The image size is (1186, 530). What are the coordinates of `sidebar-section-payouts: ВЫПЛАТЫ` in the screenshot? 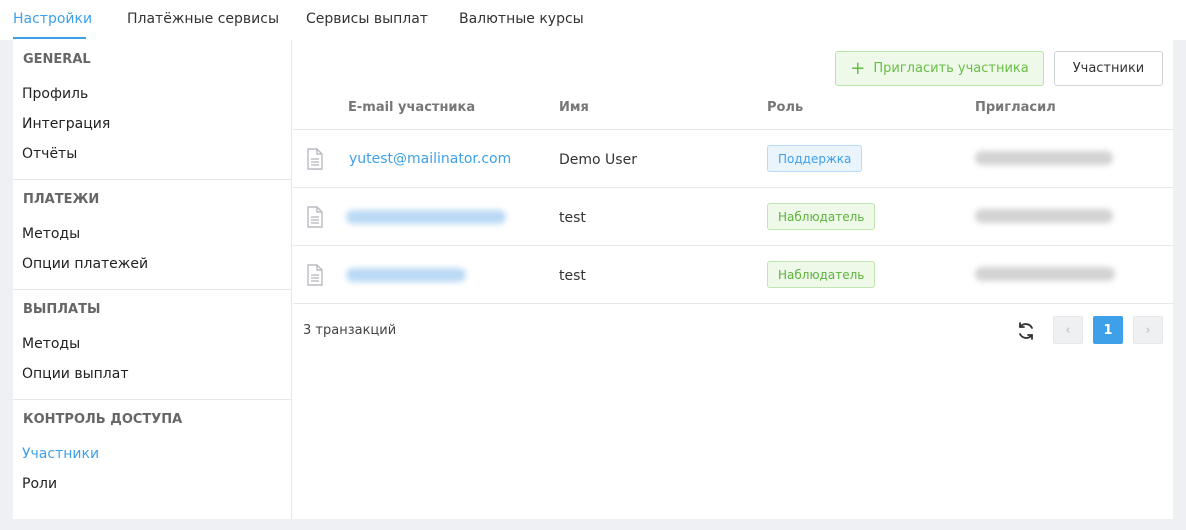 It's located at (62, 309).